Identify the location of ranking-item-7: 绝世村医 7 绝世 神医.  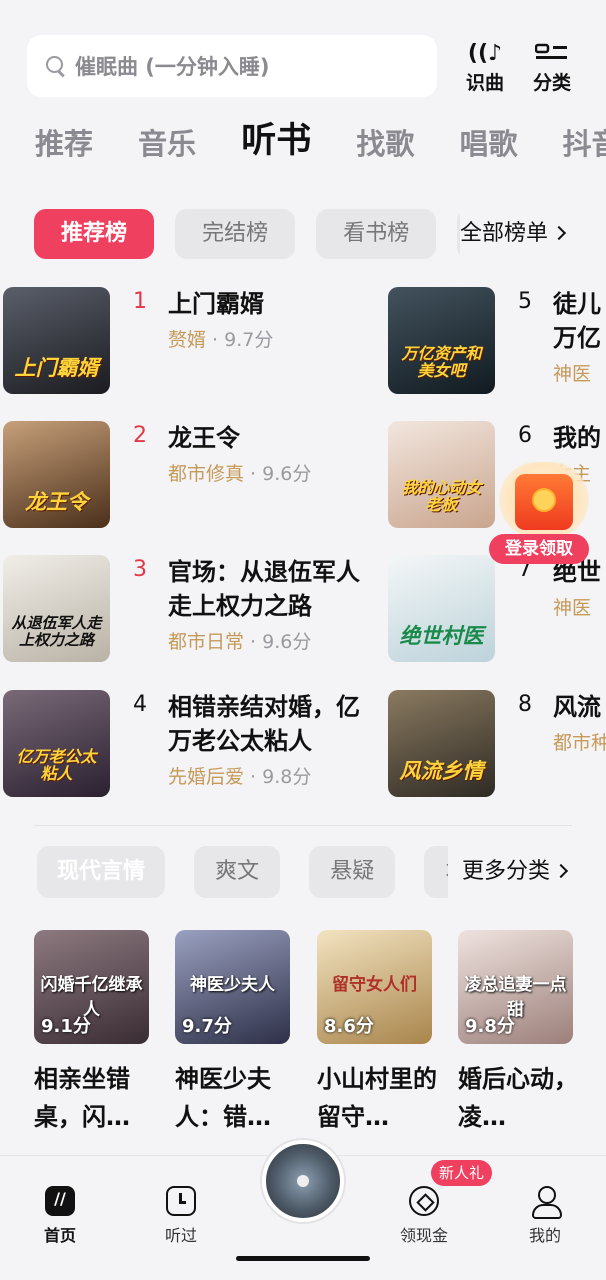
(497, 610).